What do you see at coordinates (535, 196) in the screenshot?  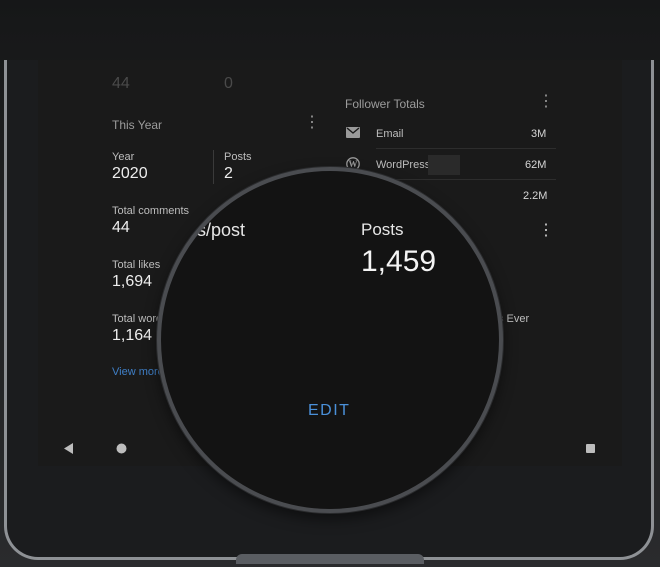 I see `follower-row-value: 2.2M` at bounding box center [535, 196].